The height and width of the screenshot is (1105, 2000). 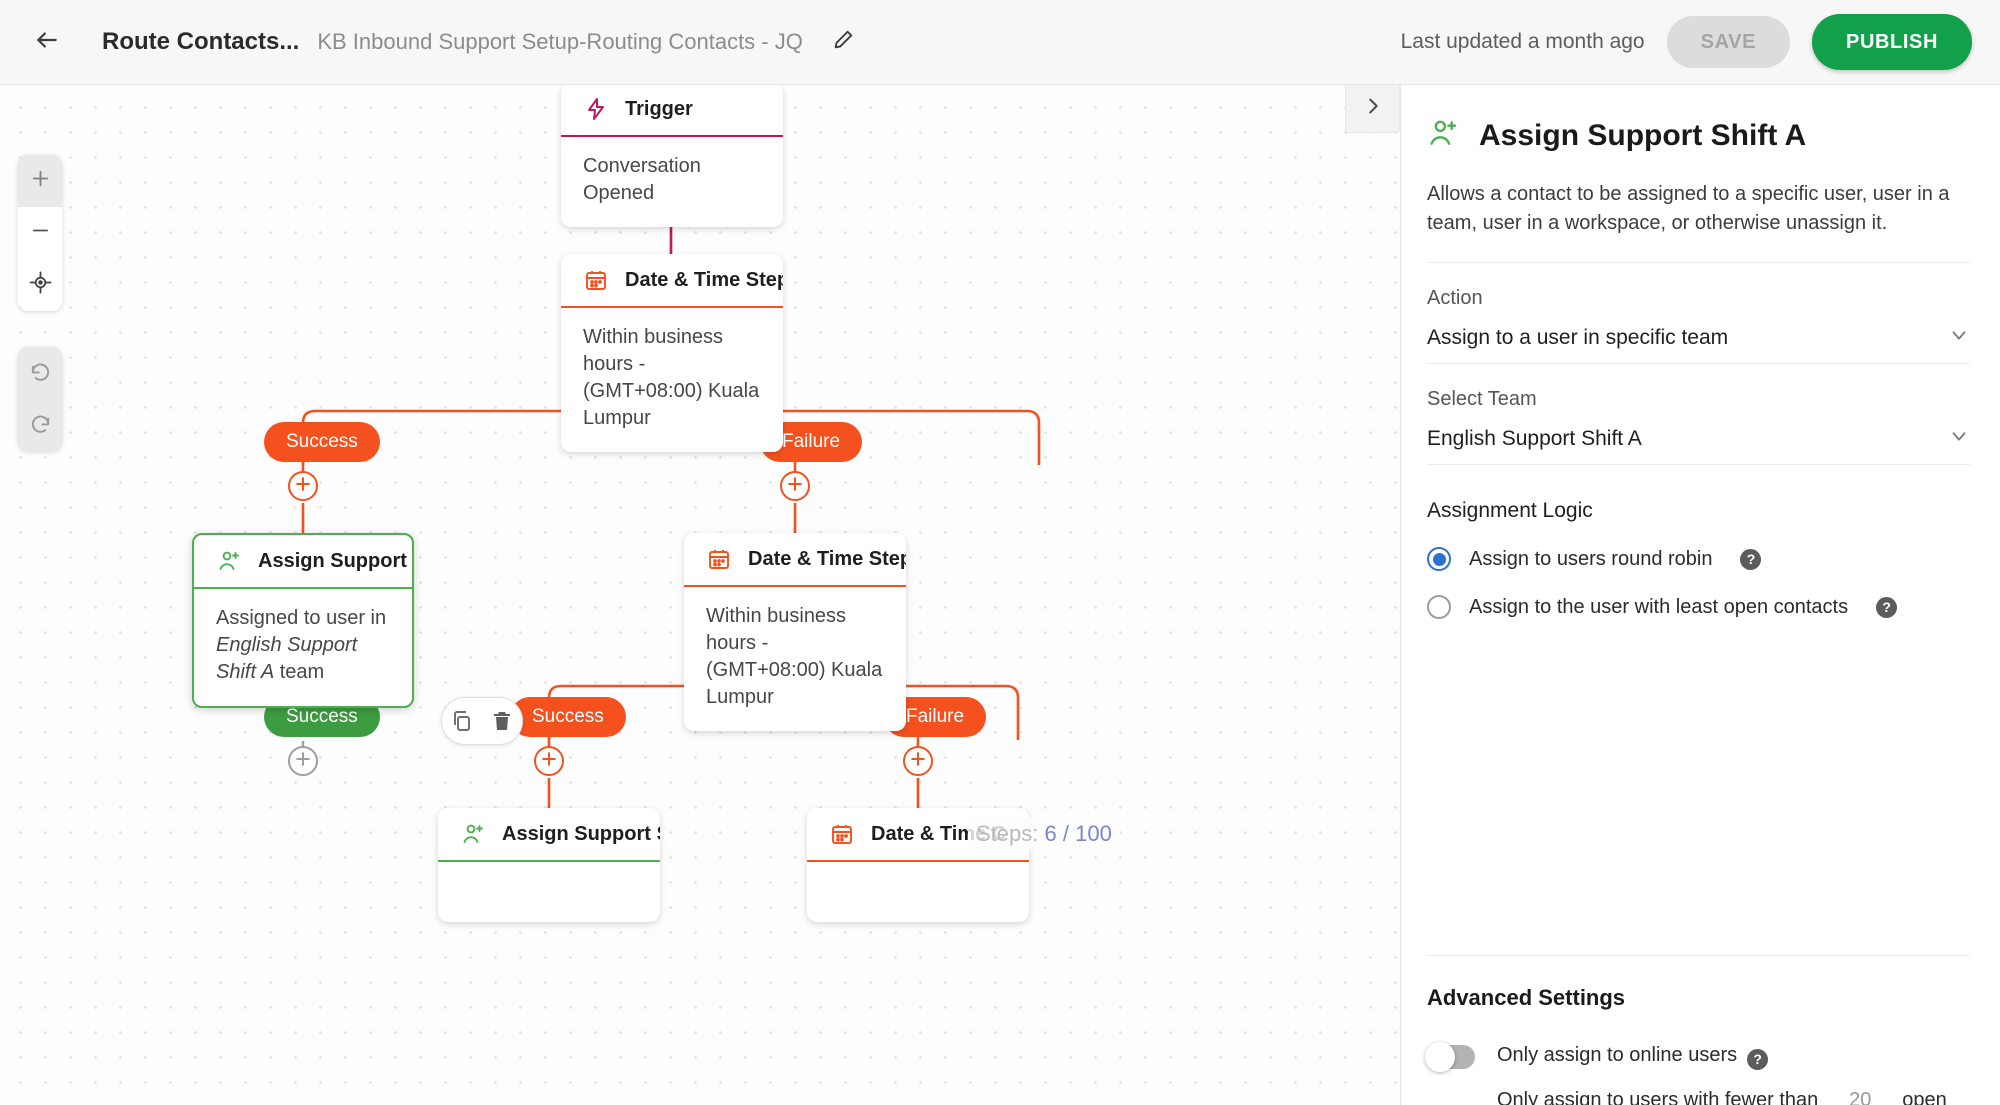 I want to click on action-label: Action, so click(x=1455, y=298).